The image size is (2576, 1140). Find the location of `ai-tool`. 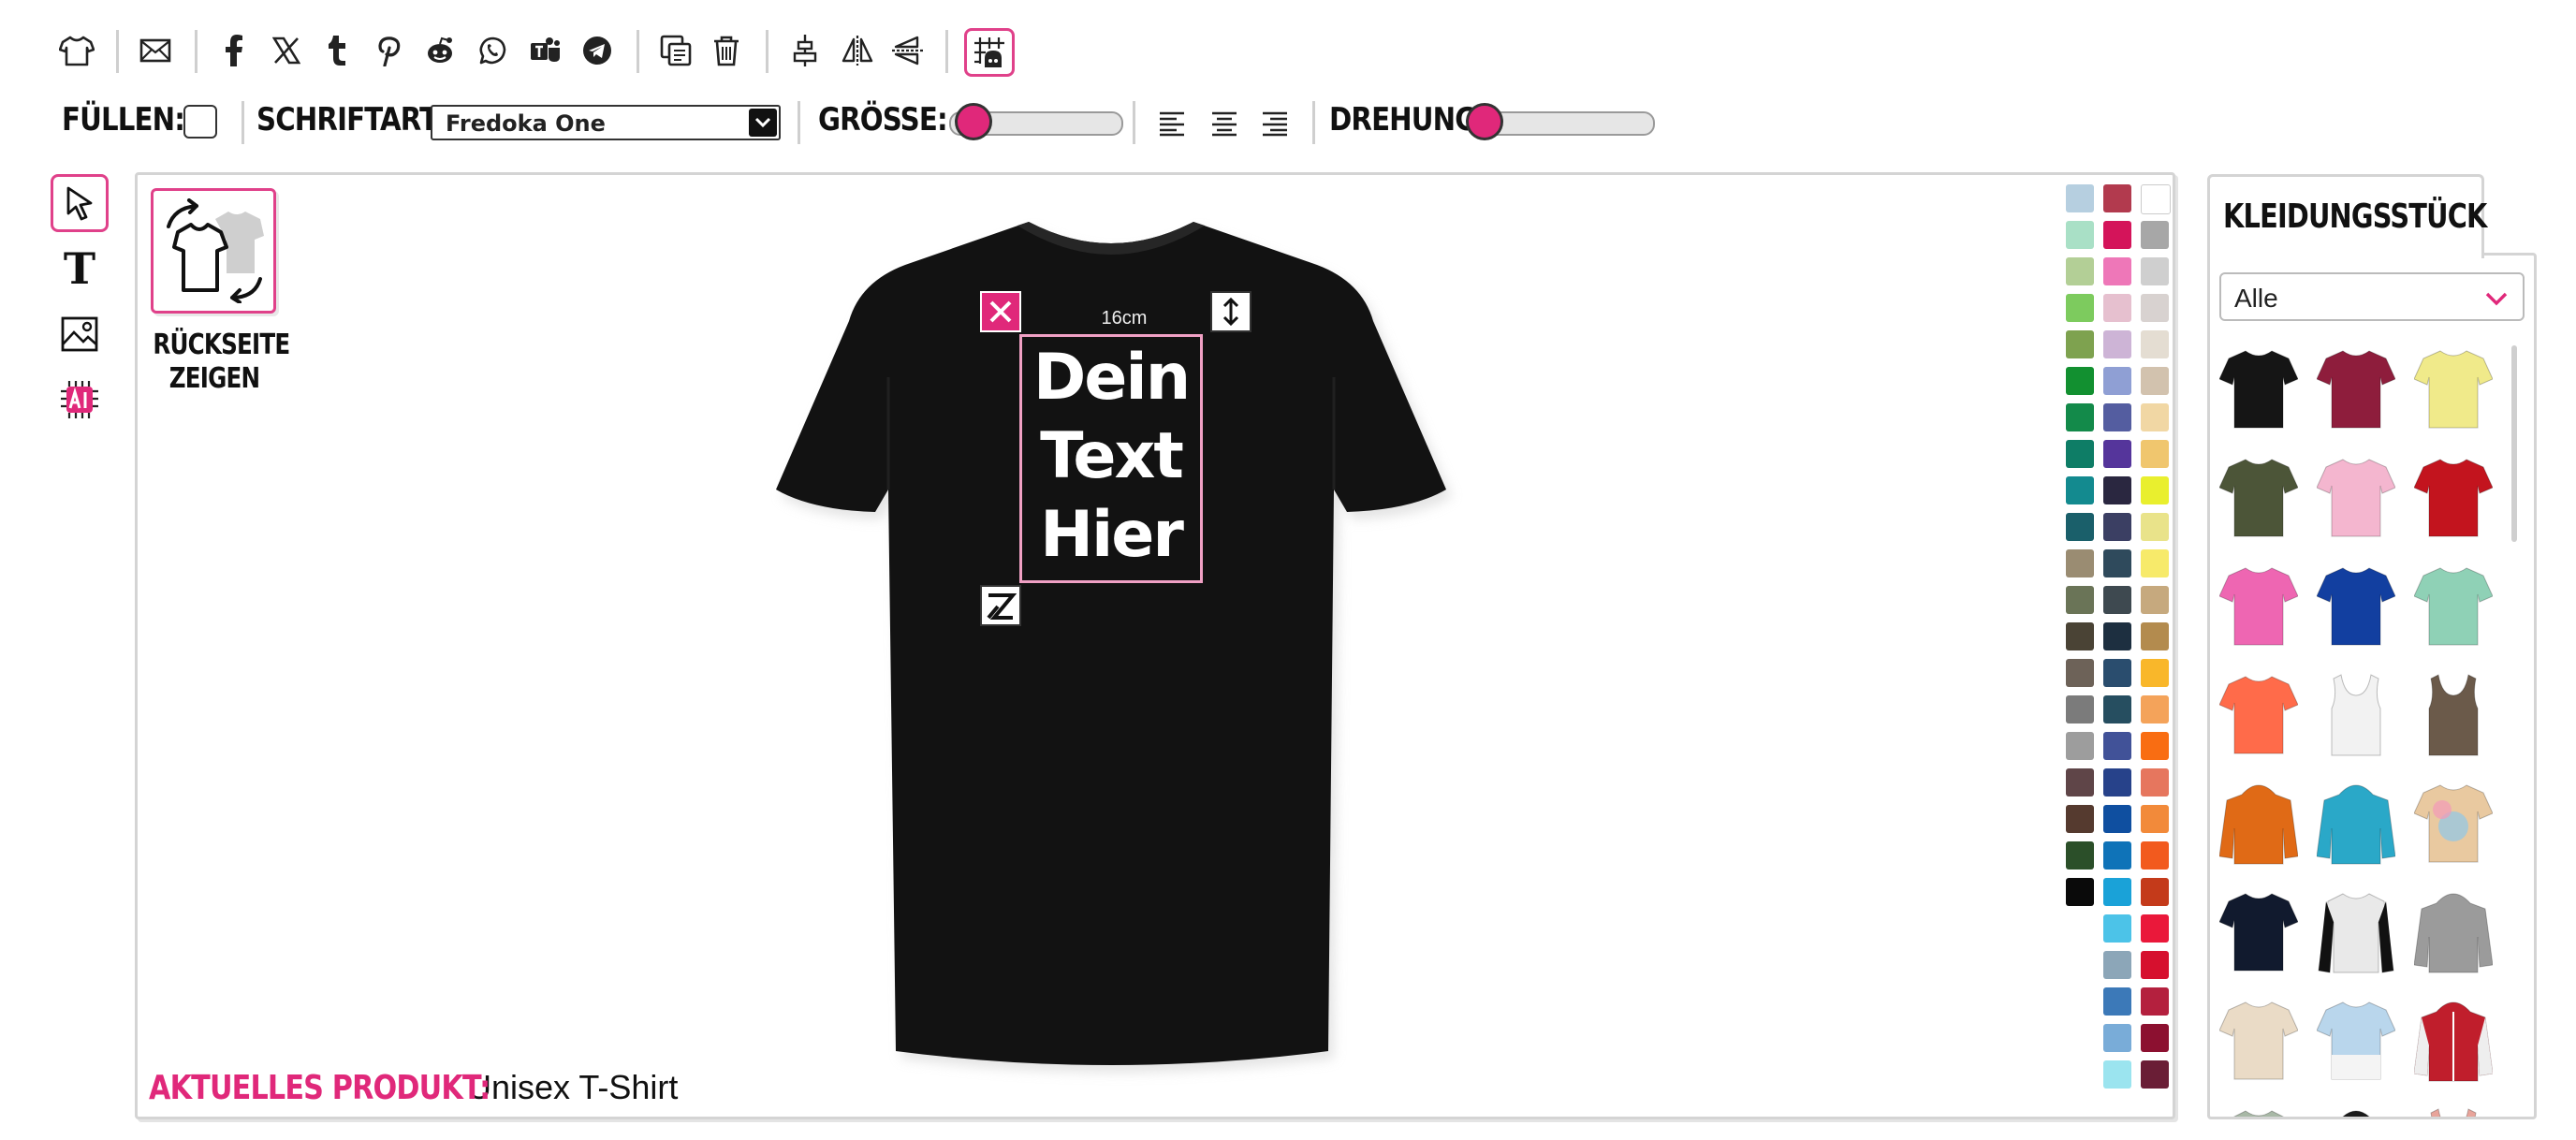

ai-tool is located at coordinates (80, 400).